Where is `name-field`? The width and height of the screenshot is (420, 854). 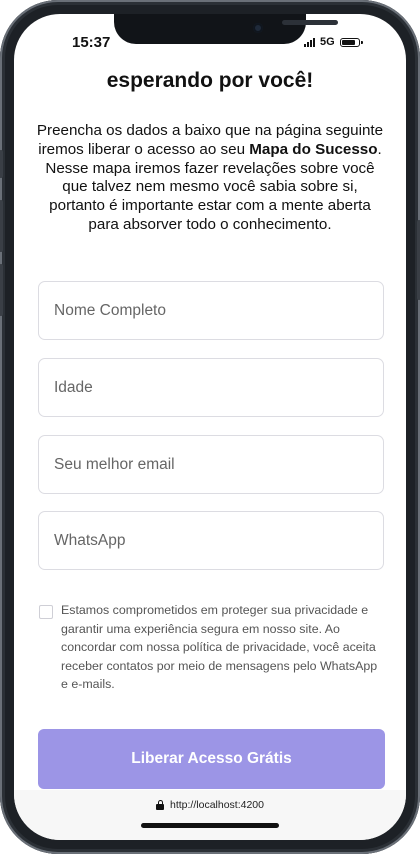
name-field is located at coordinates (211, 310).